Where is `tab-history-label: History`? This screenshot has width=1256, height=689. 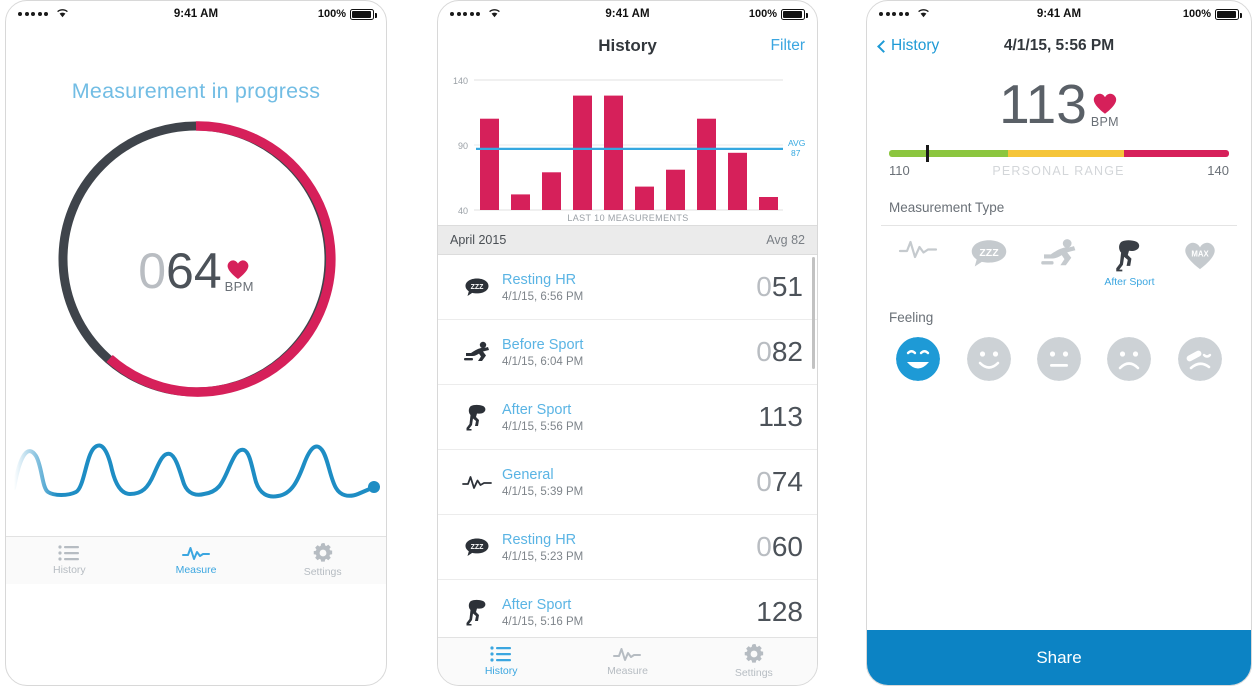
tab-history-label: History is located at coordinates (501, 671).